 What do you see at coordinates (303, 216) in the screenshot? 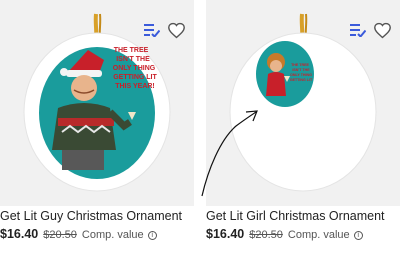
I see `product-title: Get Lit Girl Christmas Ornament` at bounding box center [303, 216].